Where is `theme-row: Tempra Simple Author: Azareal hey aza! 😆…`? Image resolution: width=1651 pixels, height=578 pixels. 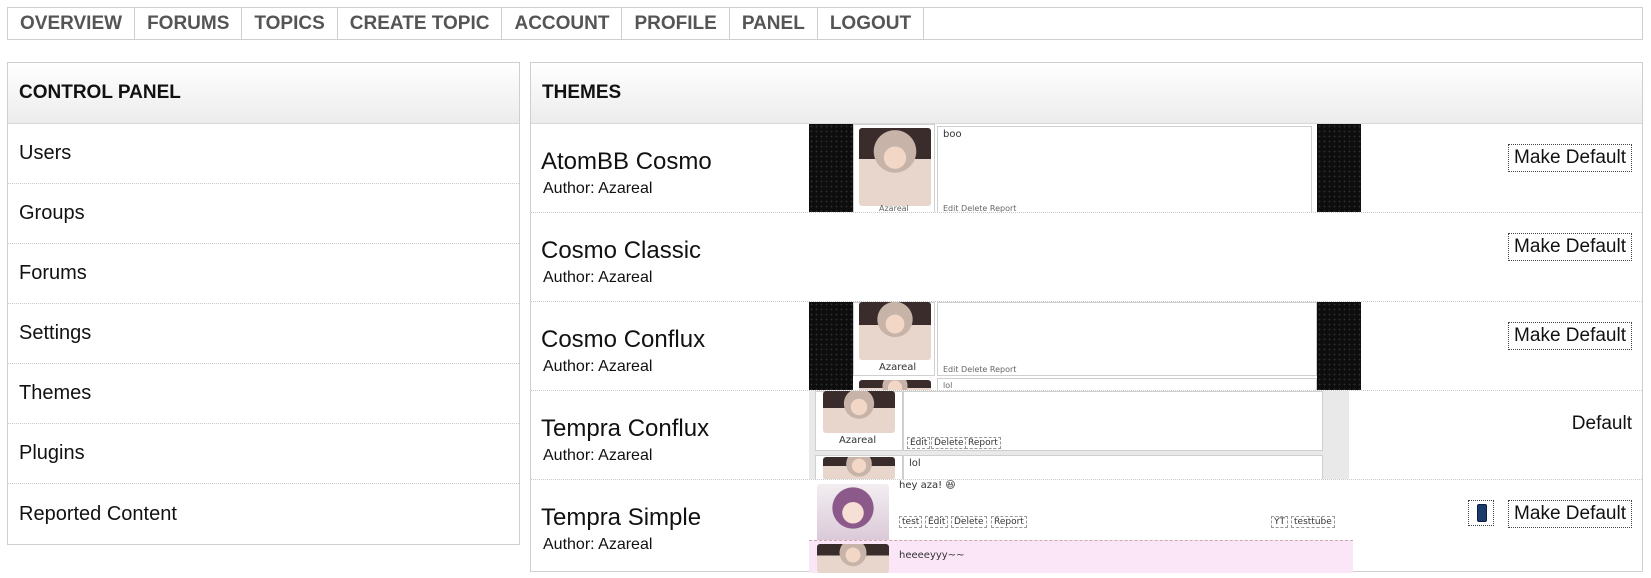 theme-row: Tempra Simple Author: Azareal hey aza! 😆… is located at coordinates (1086, 526).